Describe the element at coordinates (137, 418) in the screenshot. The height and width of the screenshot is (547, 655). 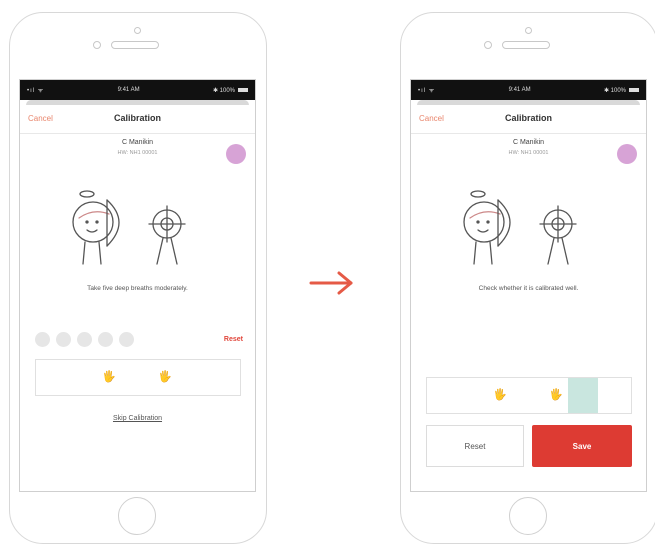
I see `skip-calibration-link: Skip Calibration` at that location.